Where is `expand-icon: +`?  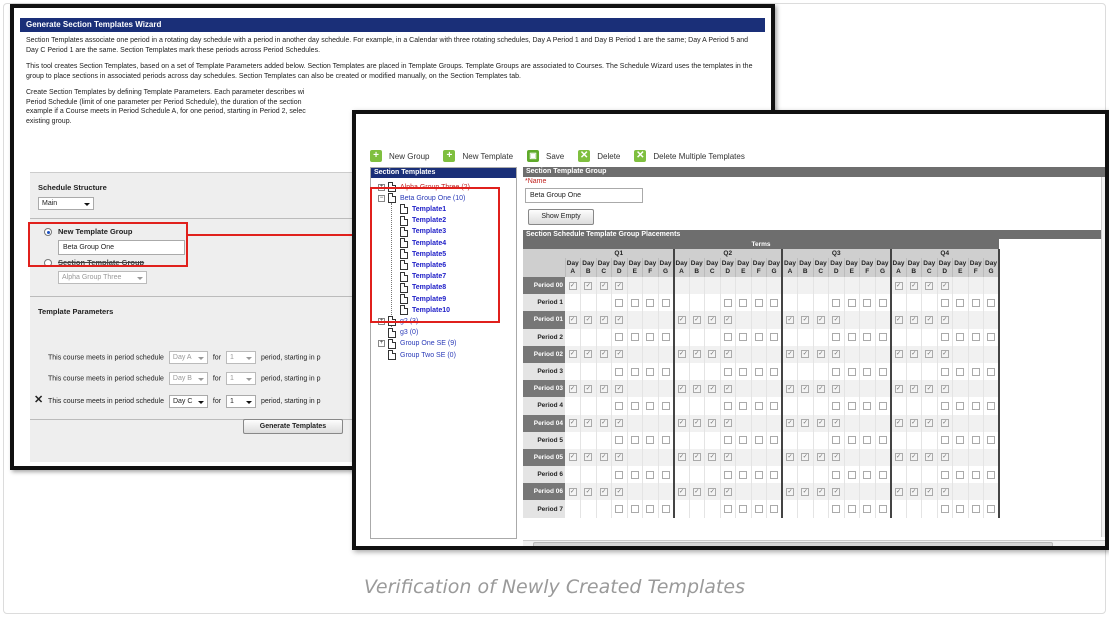 expand-icon: + is located at coordinates (381, 344).